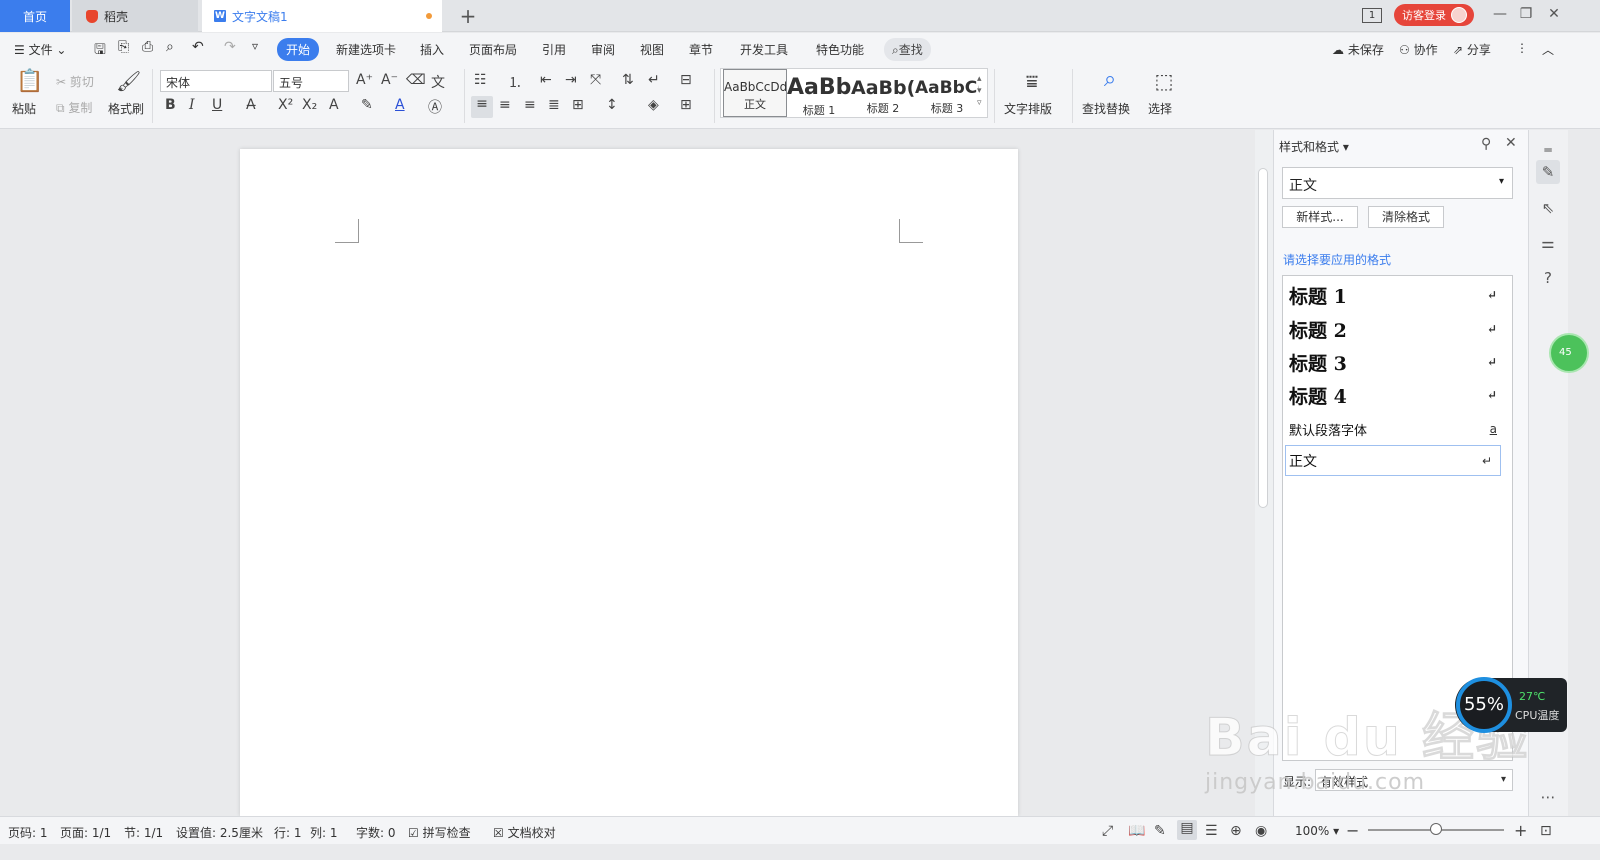 This screenshot has width=1600, height=860. What do you see at coordinates (1106, 108) in the screenshot?
I see `find-replace-button: 查找替换` at bounding box center [1106, 108].